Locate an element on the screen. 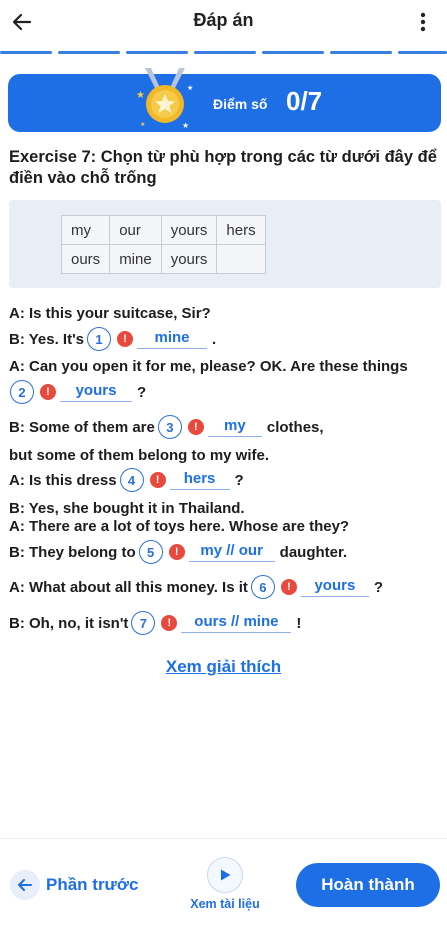  page-title: Đáp án is located at coordinates (223, 20).